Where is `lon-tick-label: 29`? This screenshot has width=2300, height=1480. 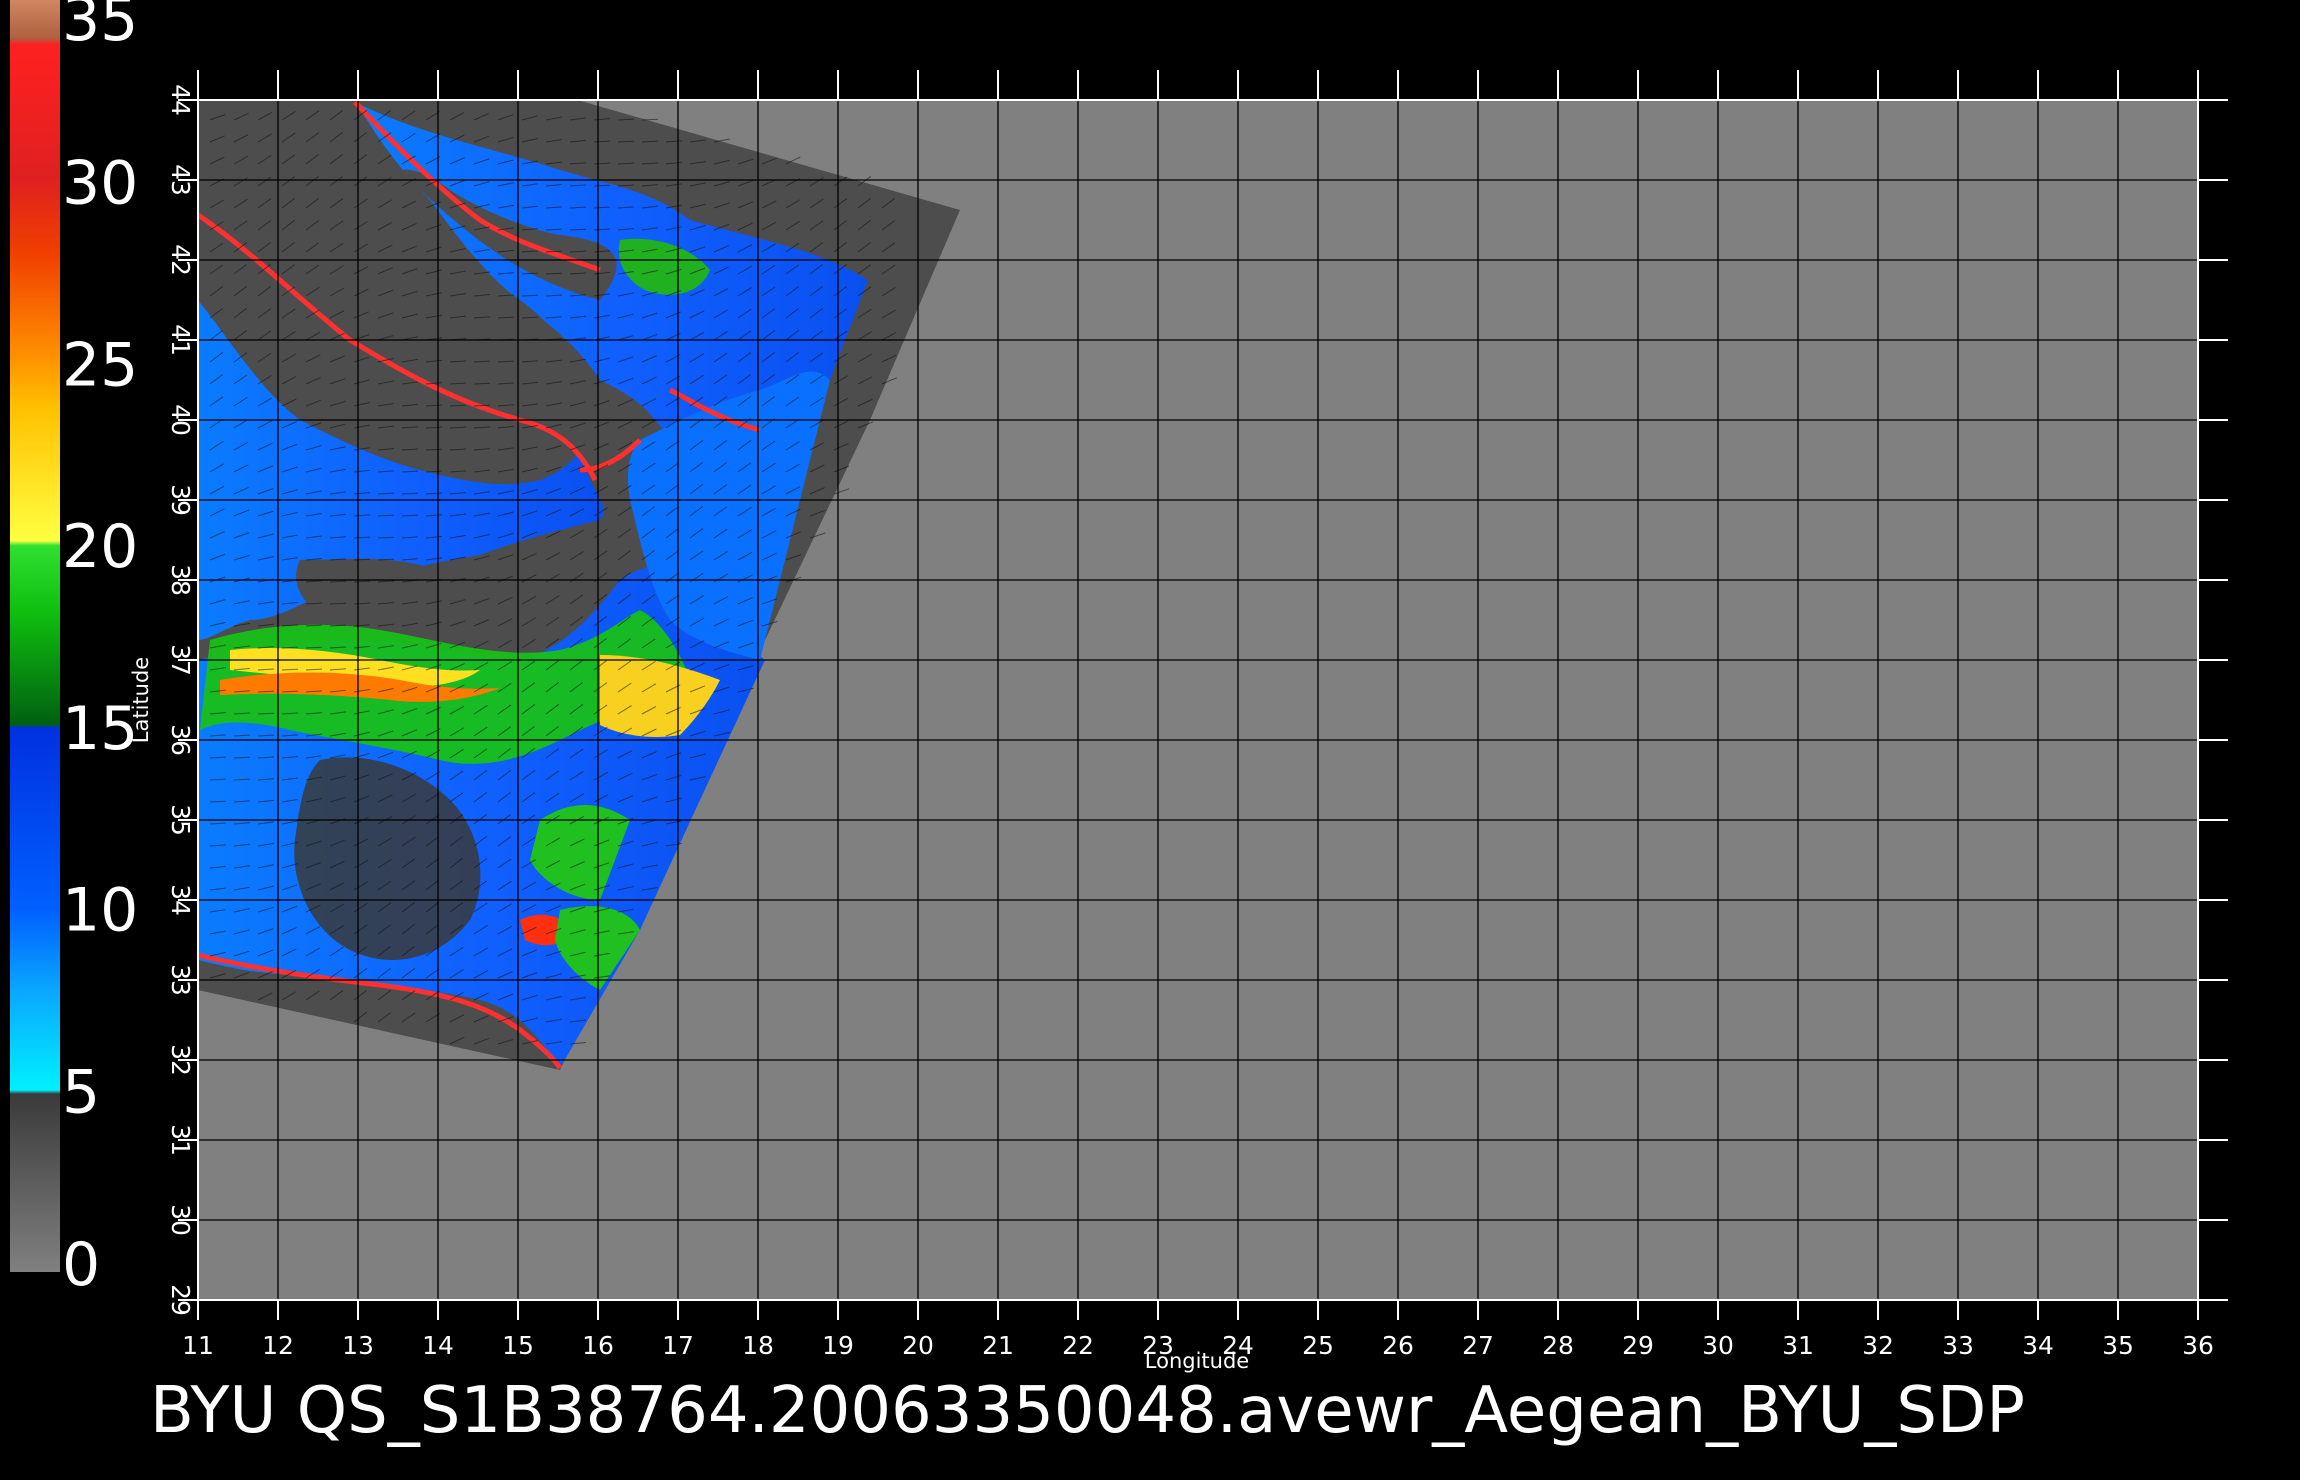
lon-tick-label: 29 is located at coordinates (1638, 1345).